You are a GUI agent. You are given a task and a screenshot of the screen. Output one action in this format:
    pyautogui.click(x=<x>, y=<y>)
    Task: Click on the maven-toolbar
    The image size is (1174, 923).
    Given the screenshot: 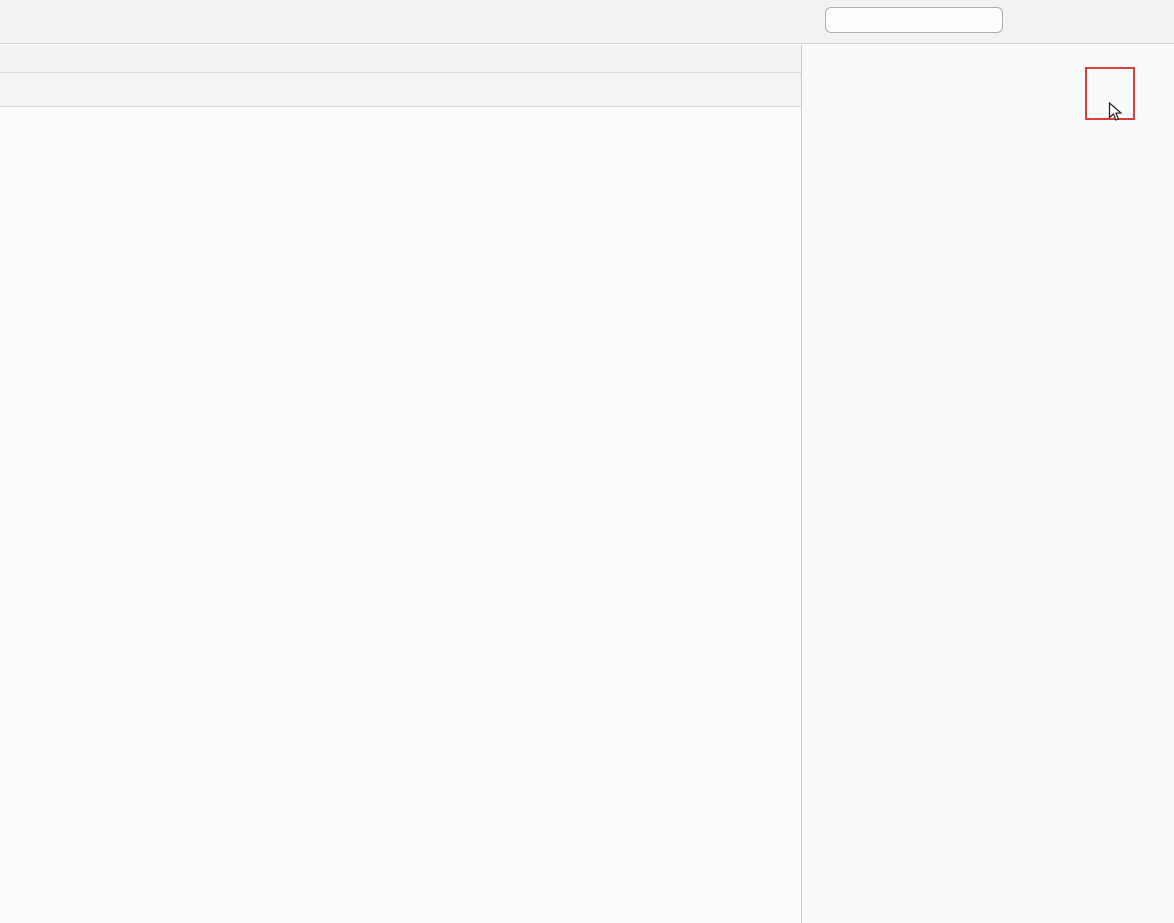 What is the action you would take?
    pyautogui.click(x=988, y=91)
    